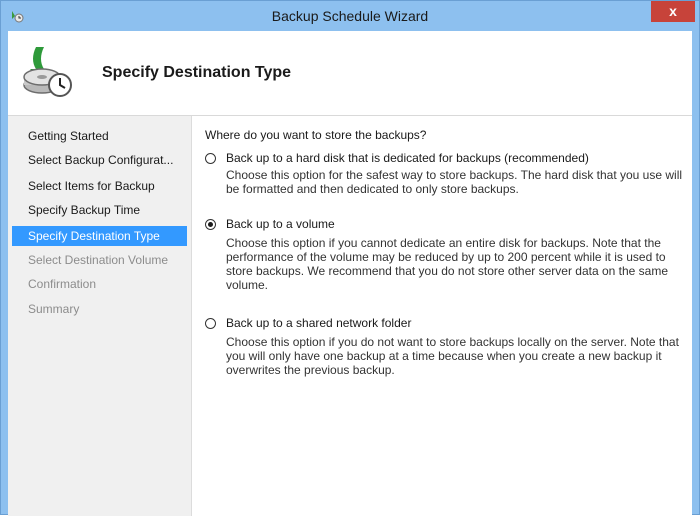  Describe the element at coordinates (210, 158) in the screenshot. I see `radio-dedicated-disk` at that location.